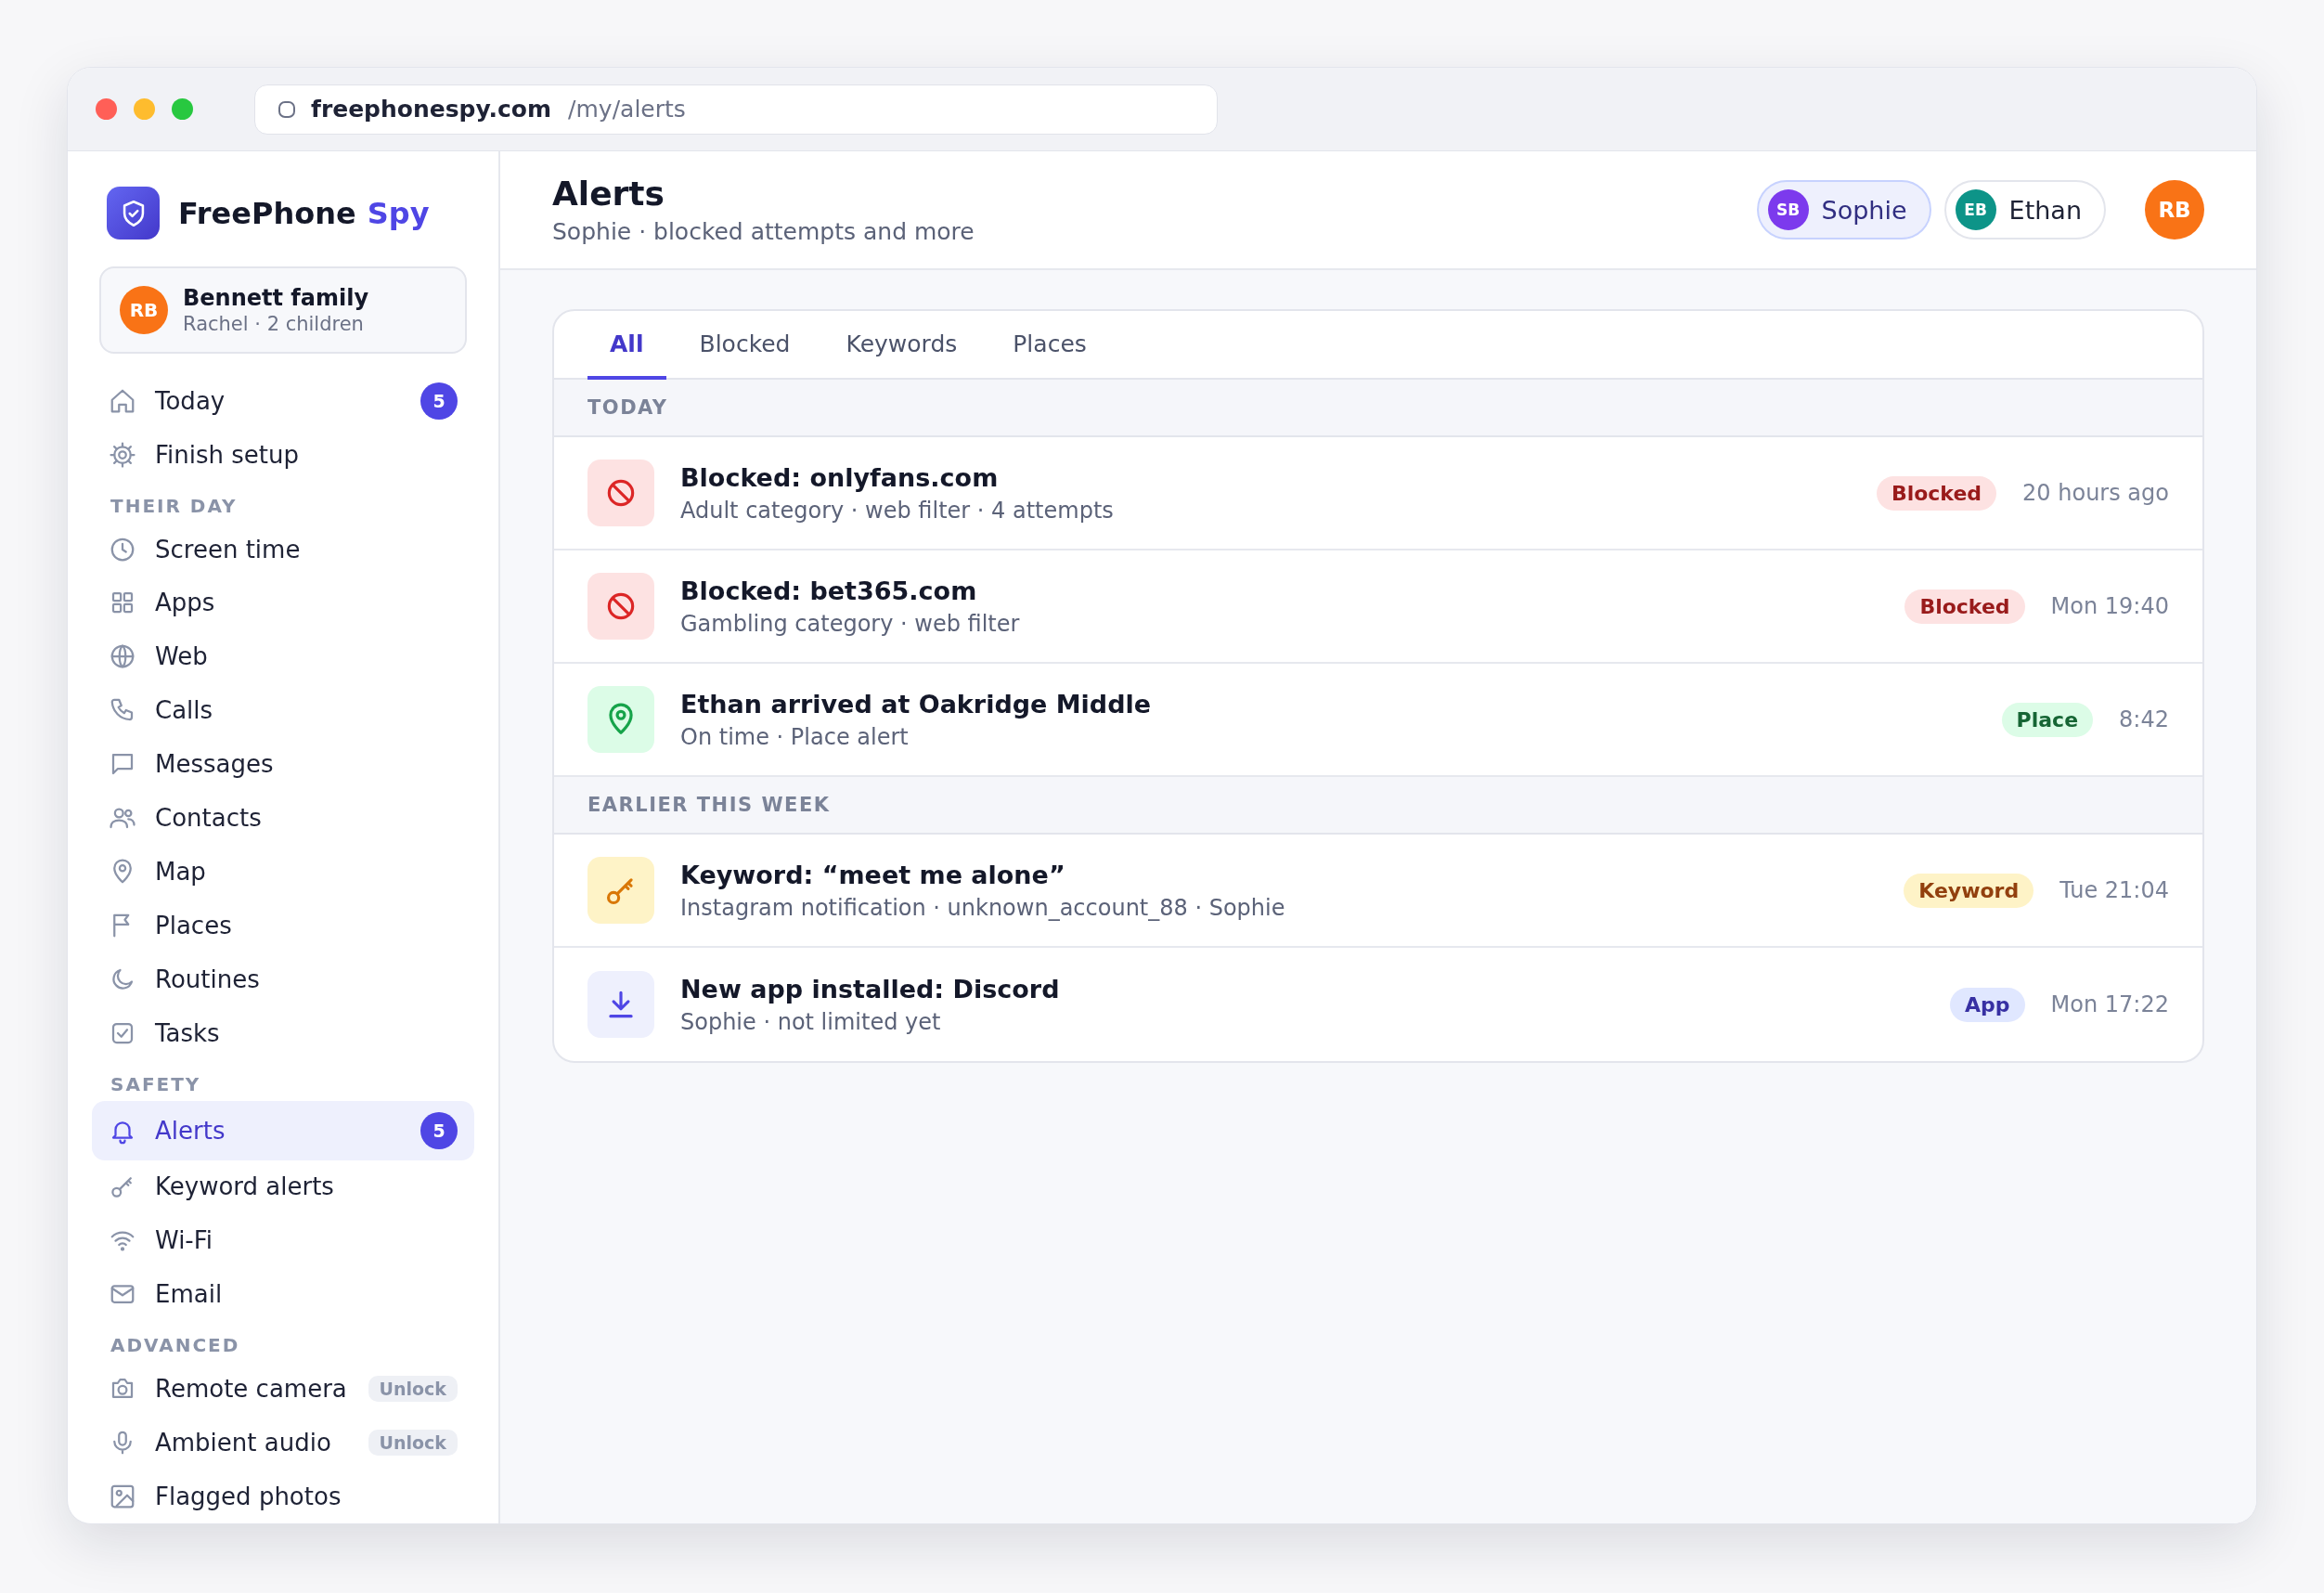 The image size is (2324, 1593). I want to click on image-icon, so click(122, 1496).